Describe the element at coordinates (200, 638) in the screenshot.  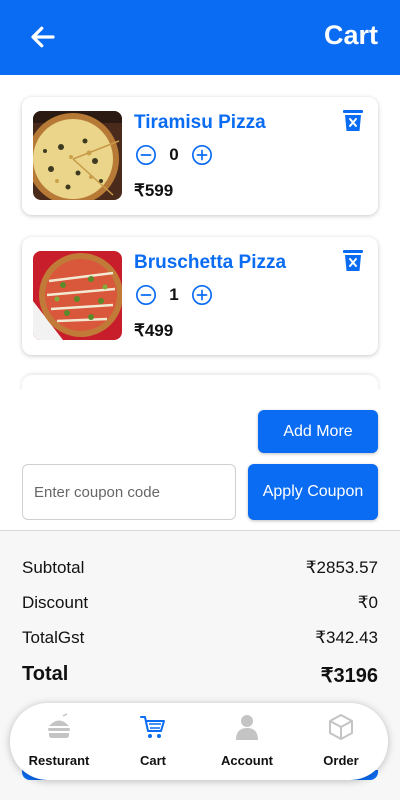
I see `gst-row: TotalGst ₹342.43` at that location.